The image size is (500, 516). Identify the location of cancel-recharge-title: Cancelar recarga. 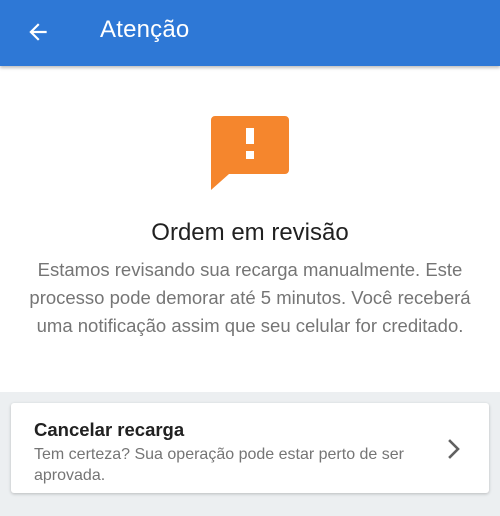
(109, 429).